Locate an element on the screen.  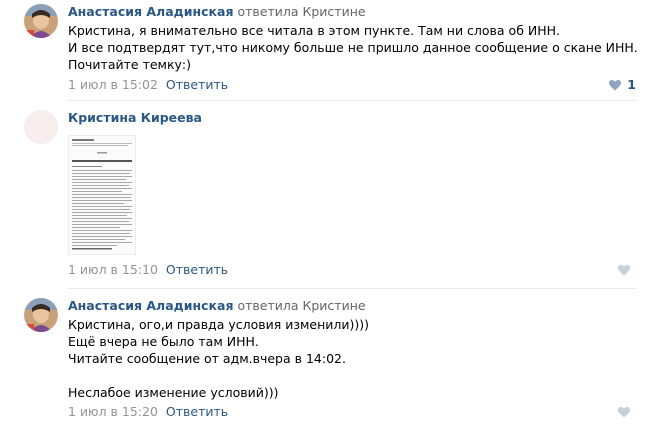
comment-text-line: Неслабое изменение условий))) is located at coordinates (173, 392).